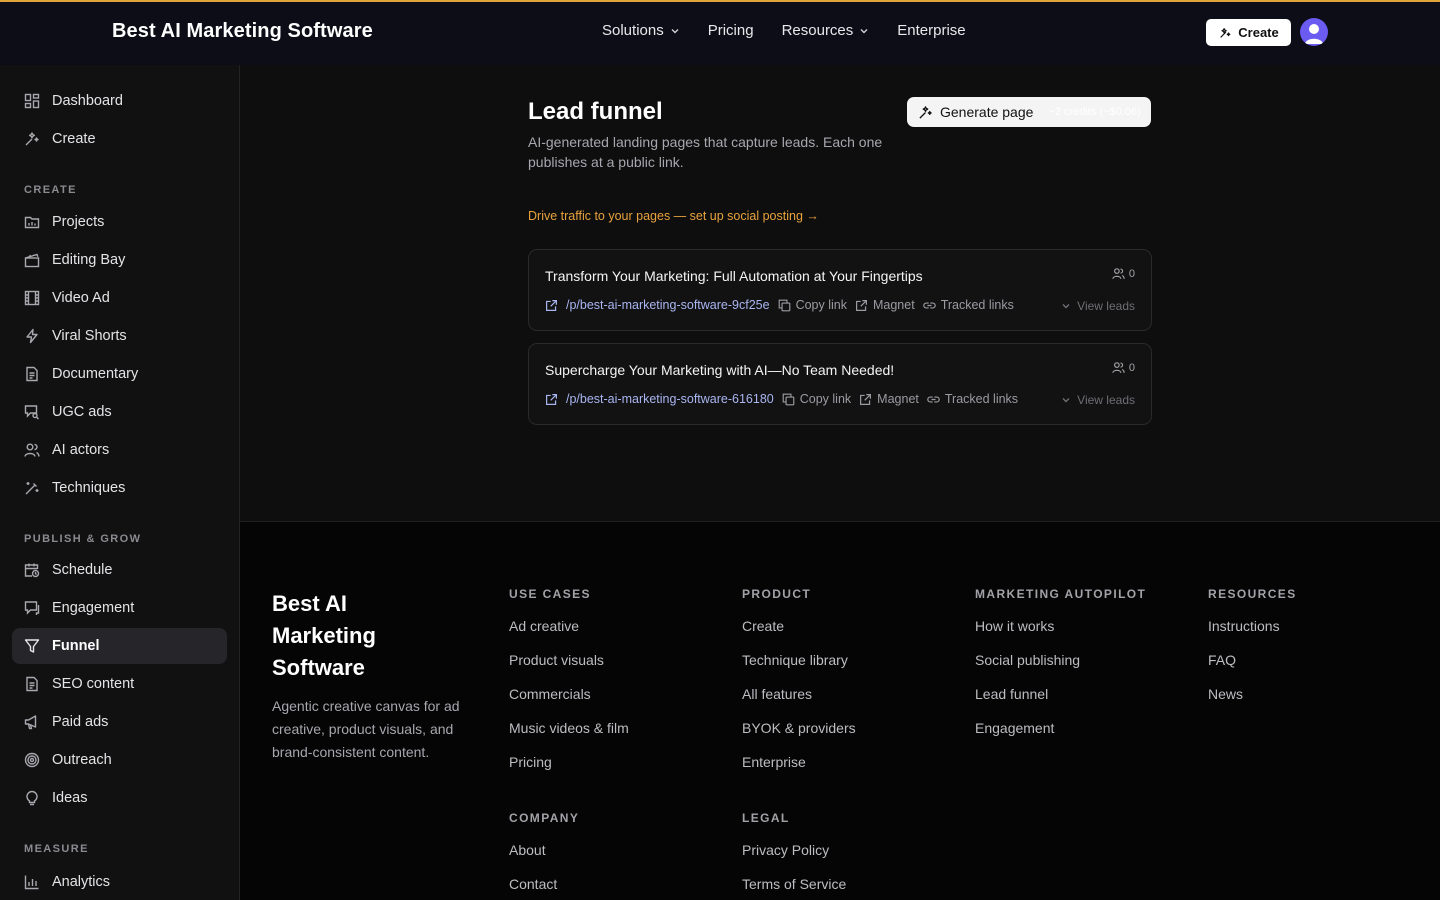  Describe the element at coordinates (799, 701) in the screenshot. I see `footer-link: All features` at that location.